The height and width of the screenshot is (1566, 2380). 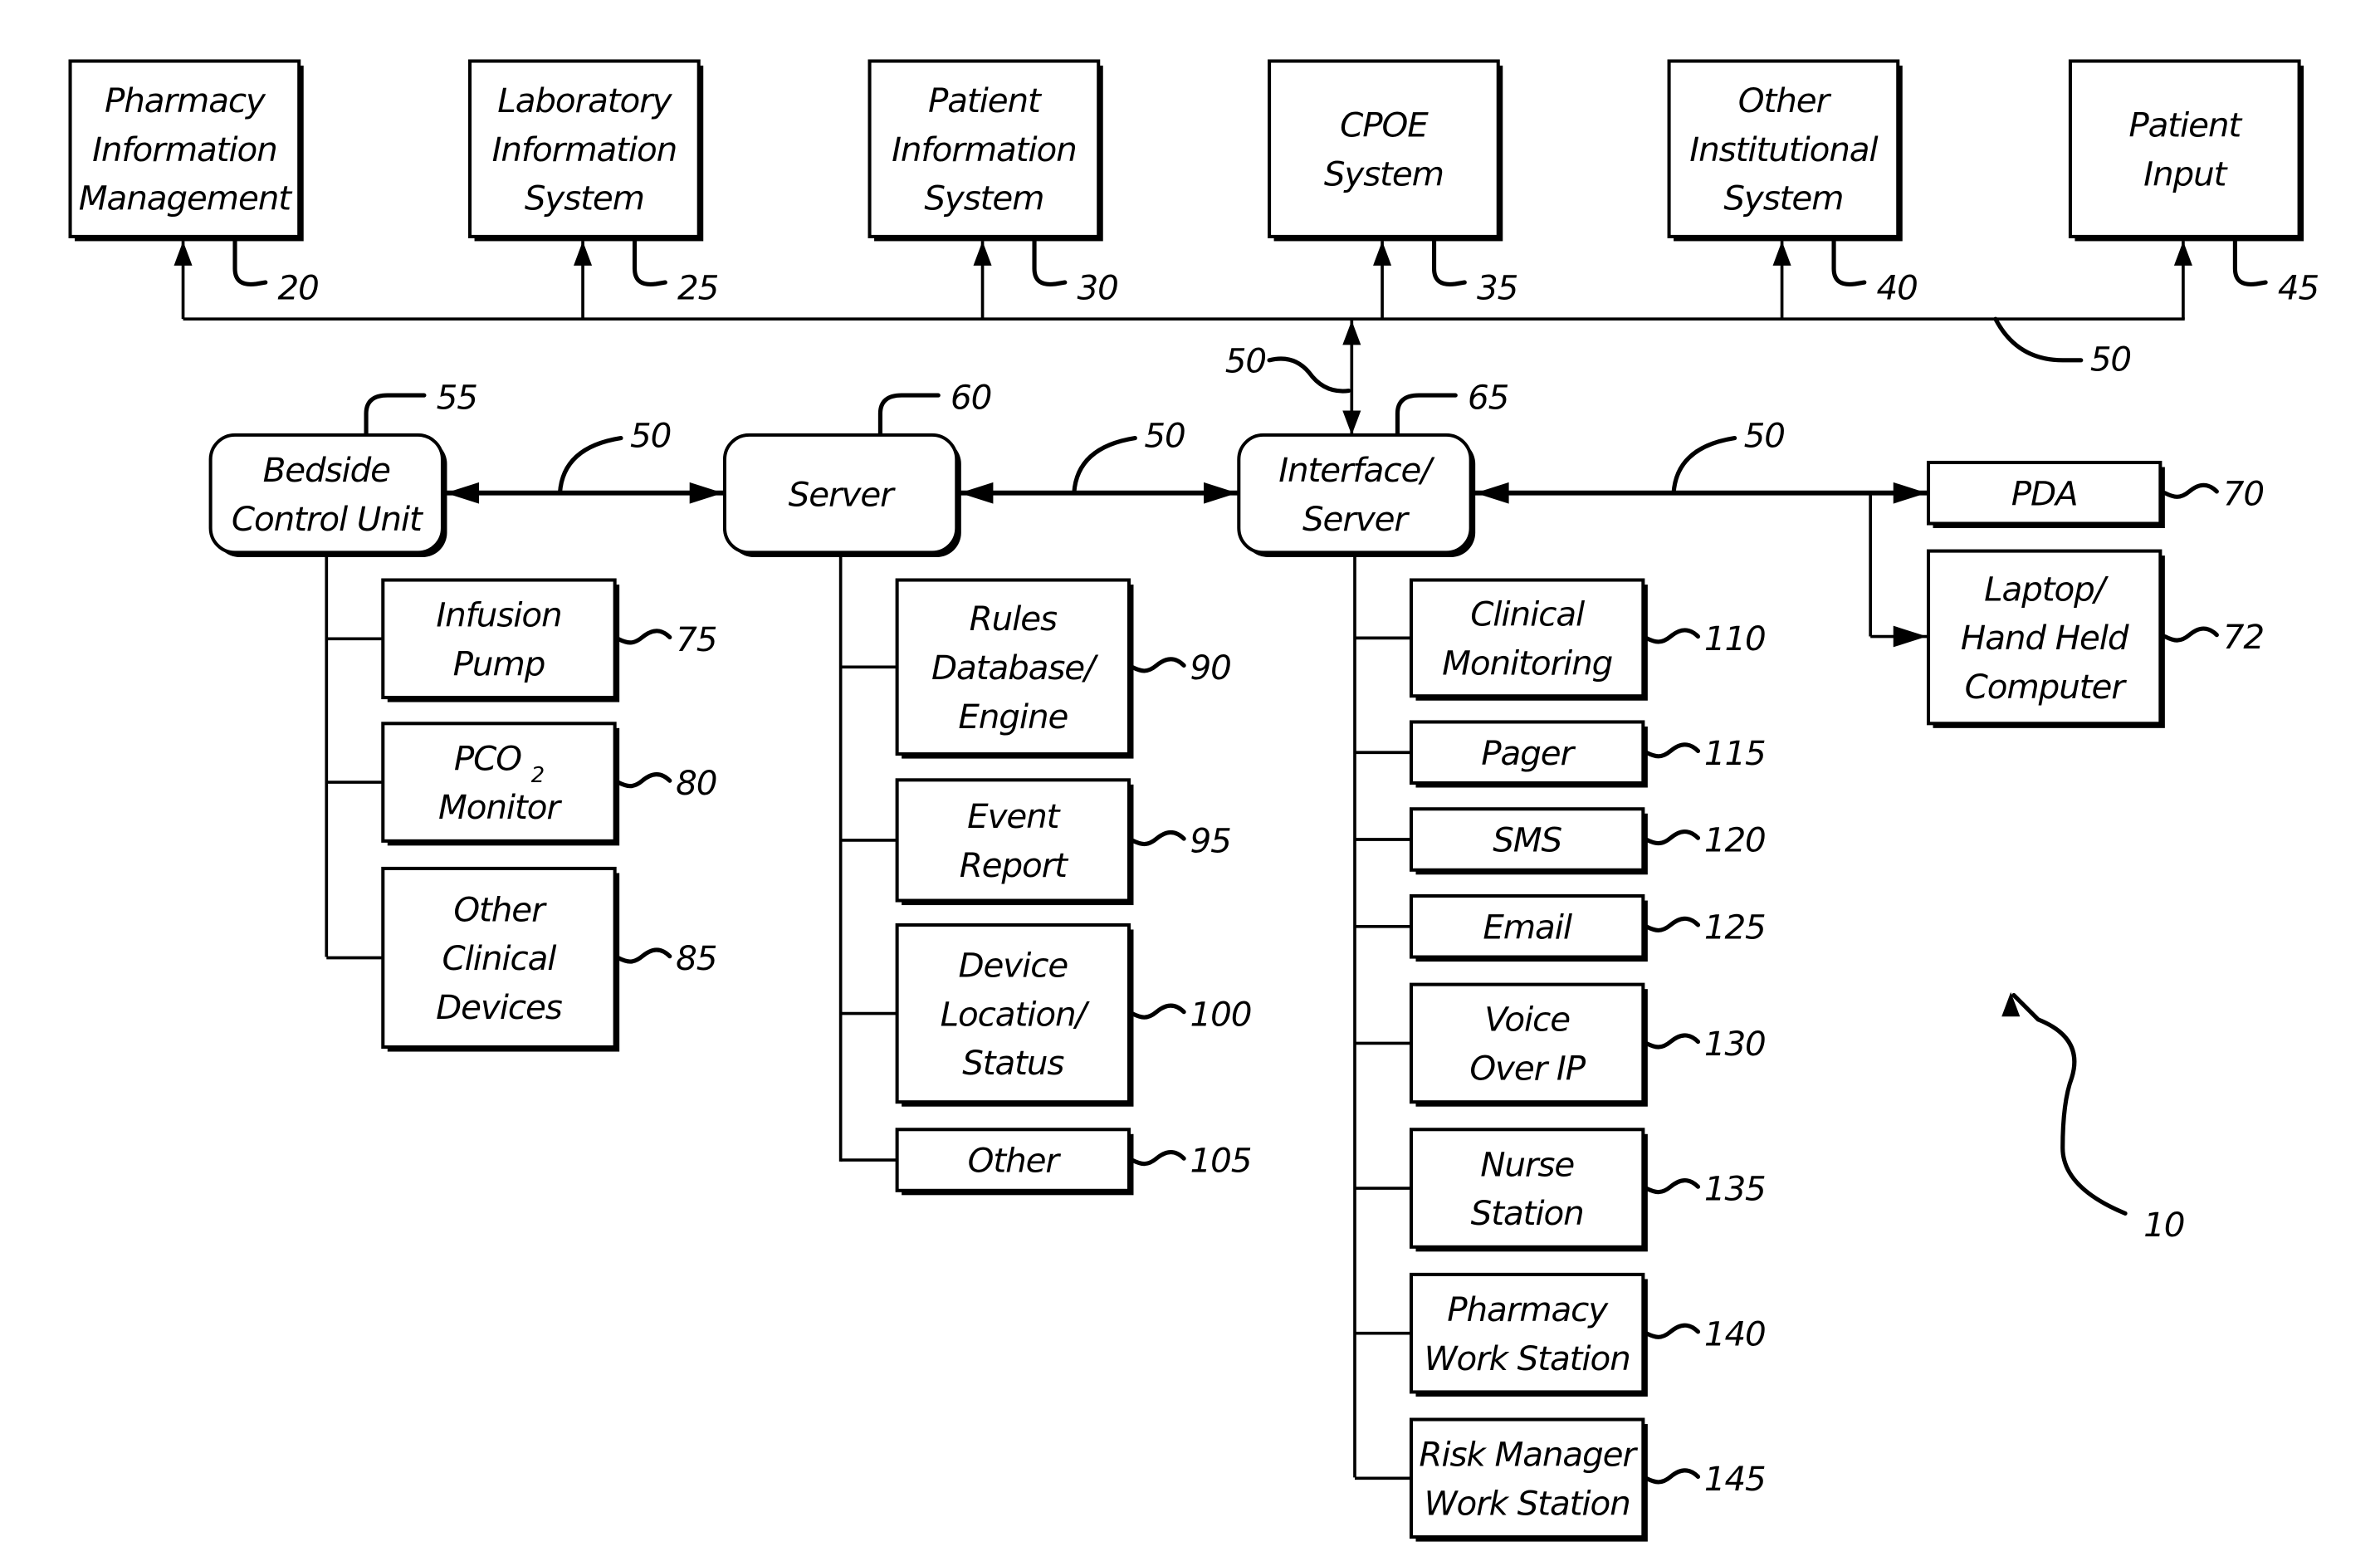 I want to click on box-label-line: Voice, so click(x=1527, y=1020).